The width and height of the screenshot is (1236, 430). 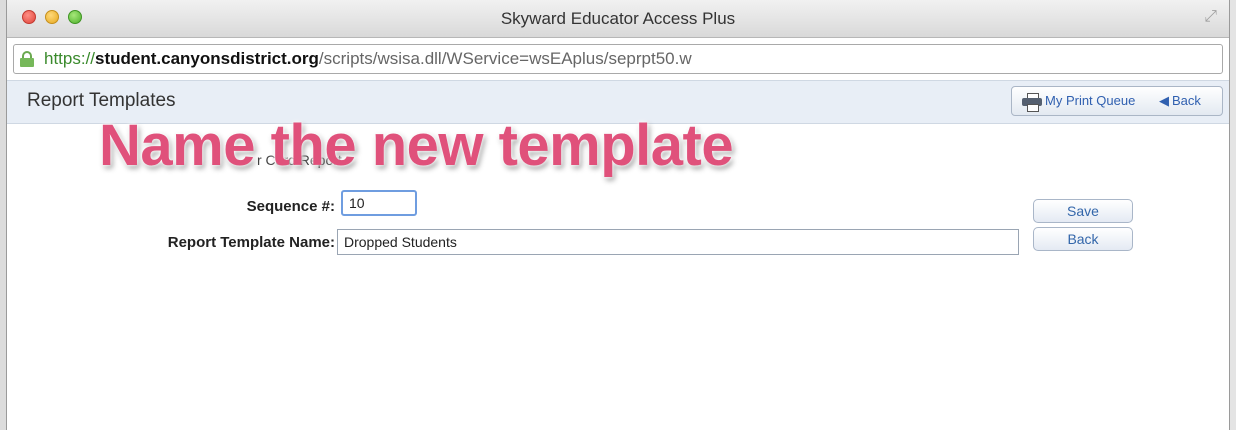 What do you see at coordinates (1090, 100) in the screenshot?
I see `my-print-queue-link: My Print Queue` at bounding box center [1090, 100].